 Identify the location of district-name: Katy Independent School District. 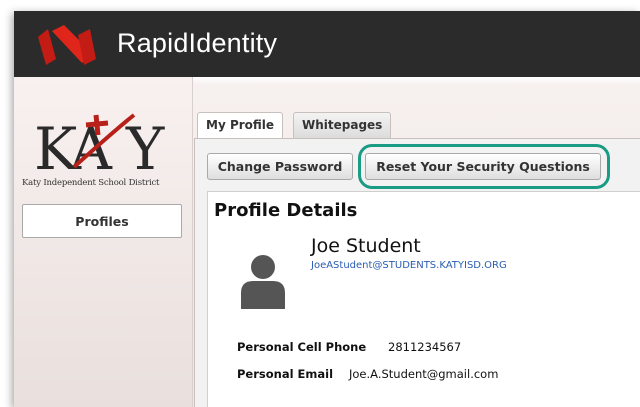
(91, 183).